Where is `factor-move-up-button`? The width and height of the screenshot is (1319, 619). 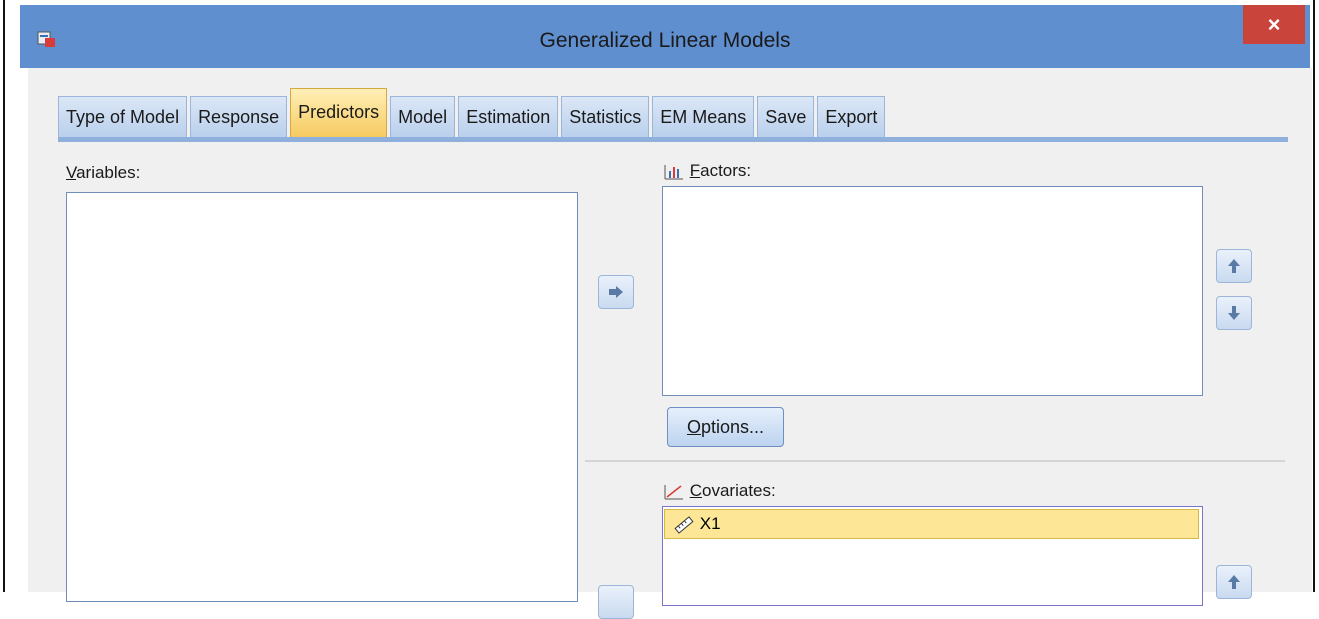
factor-move-up-button is located at coordinates (1234, 266).